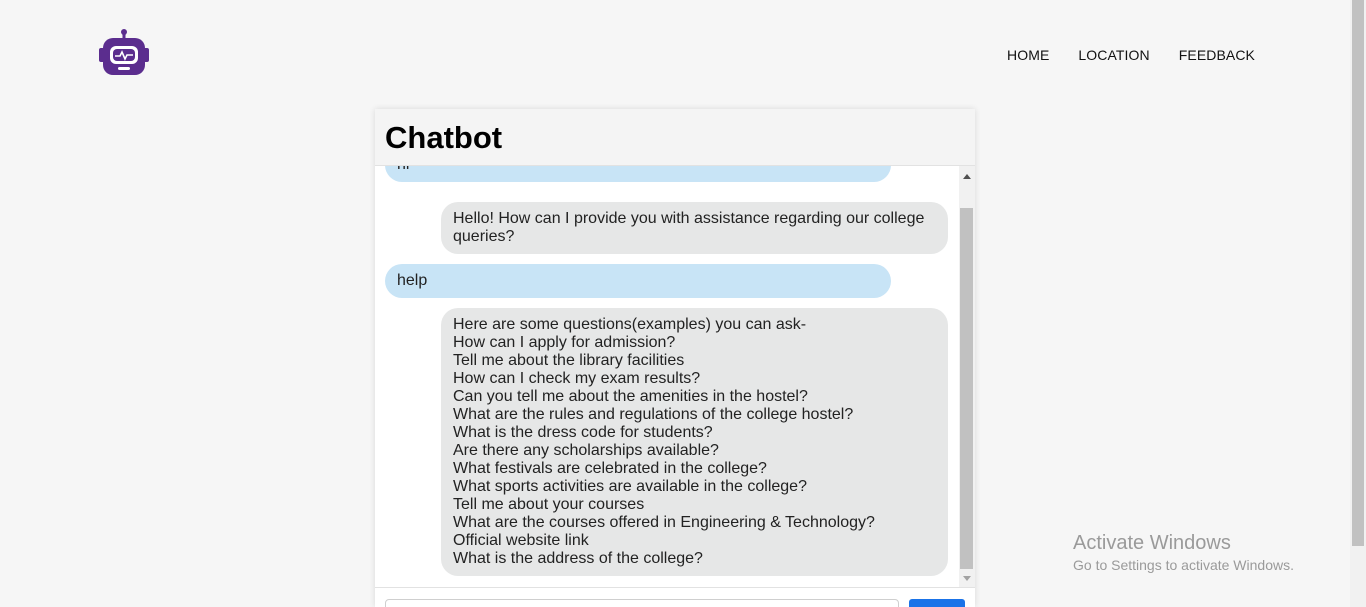 This screenshot has height=607, width=1366. Describe the element at coordinates (638, 174) in the screenshot. I see `user-message: hi` at that location.